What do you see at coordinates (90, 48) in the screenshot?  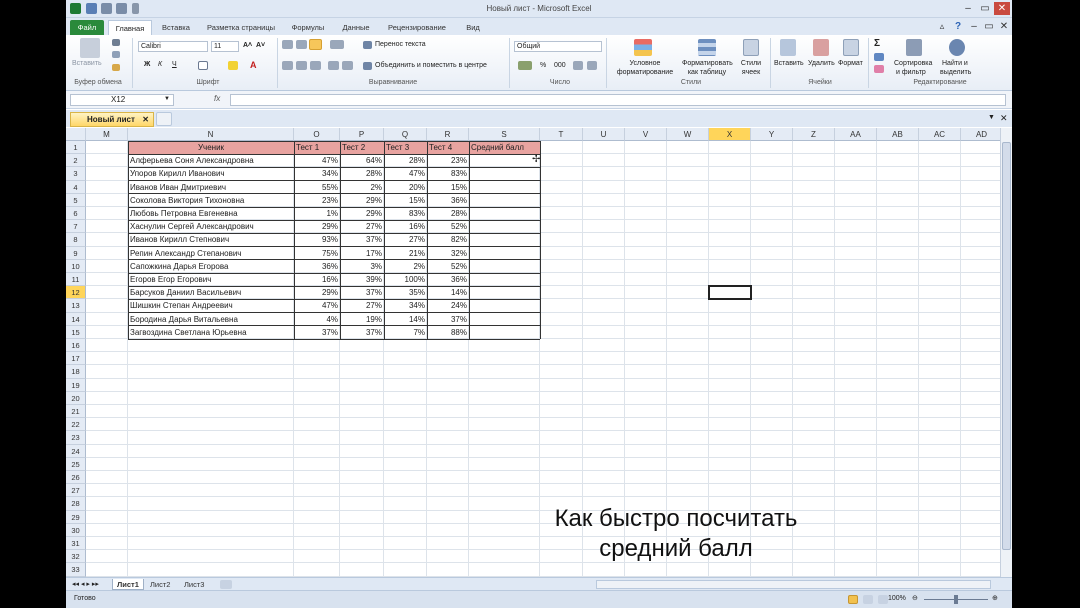 I see `paste-icon` at bounding box center [90, 48].